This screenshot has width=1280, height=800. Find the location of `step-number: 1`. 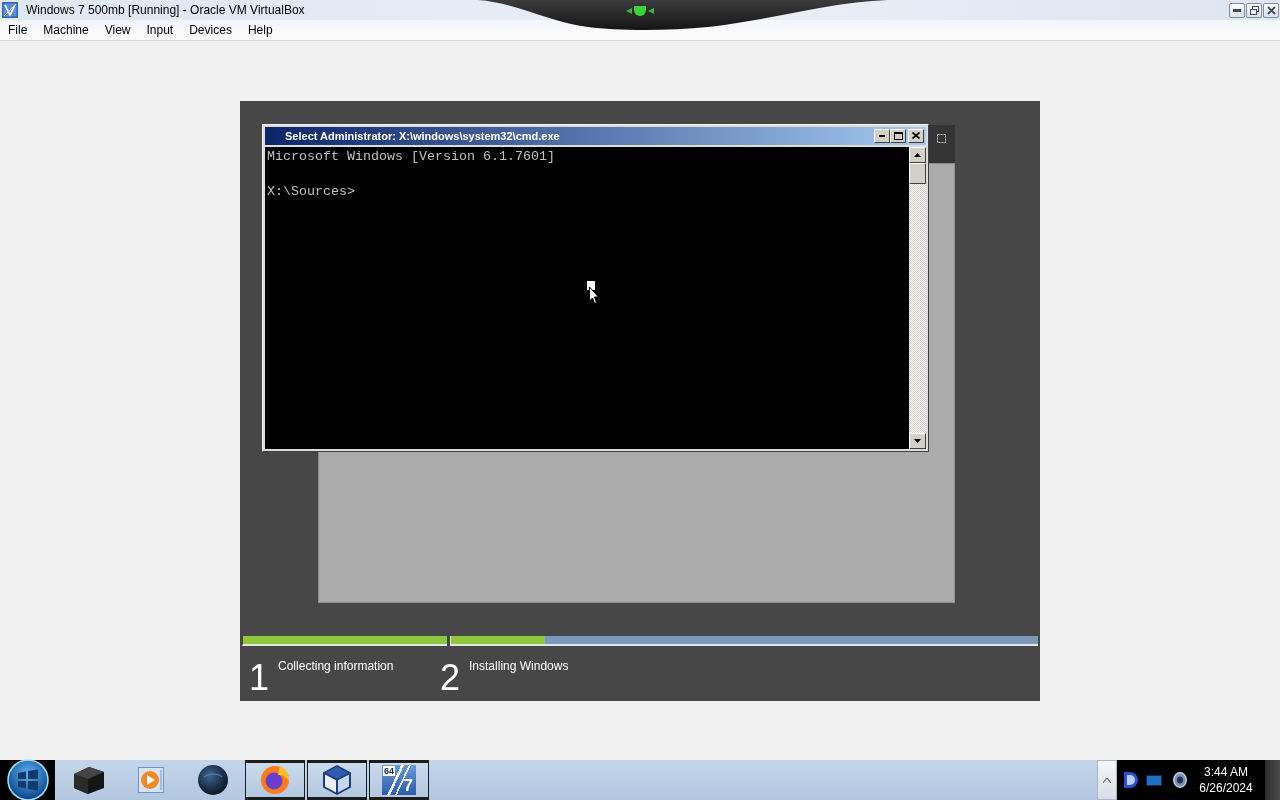

step-number: 1 is located at coordinates (259, 677).